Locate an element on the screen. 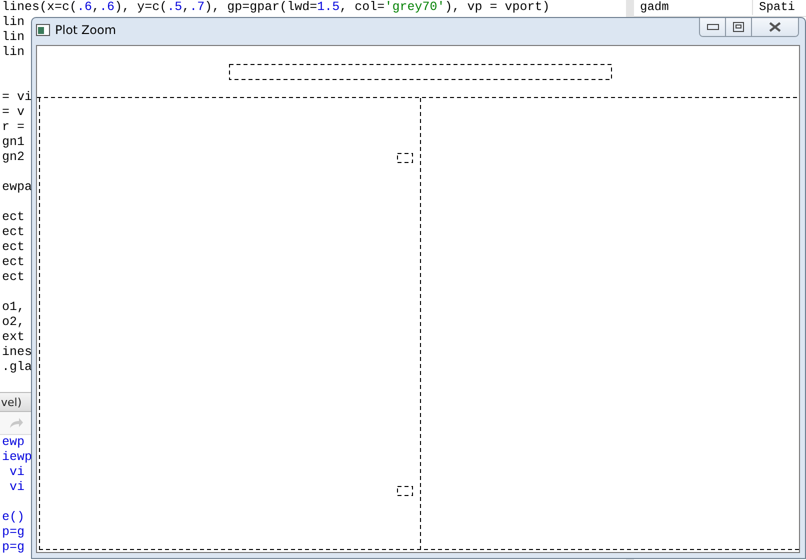 Image resolution: width=806 pixels, height=560 pixels. column-header: gadm is located at coordinates (693, 7).